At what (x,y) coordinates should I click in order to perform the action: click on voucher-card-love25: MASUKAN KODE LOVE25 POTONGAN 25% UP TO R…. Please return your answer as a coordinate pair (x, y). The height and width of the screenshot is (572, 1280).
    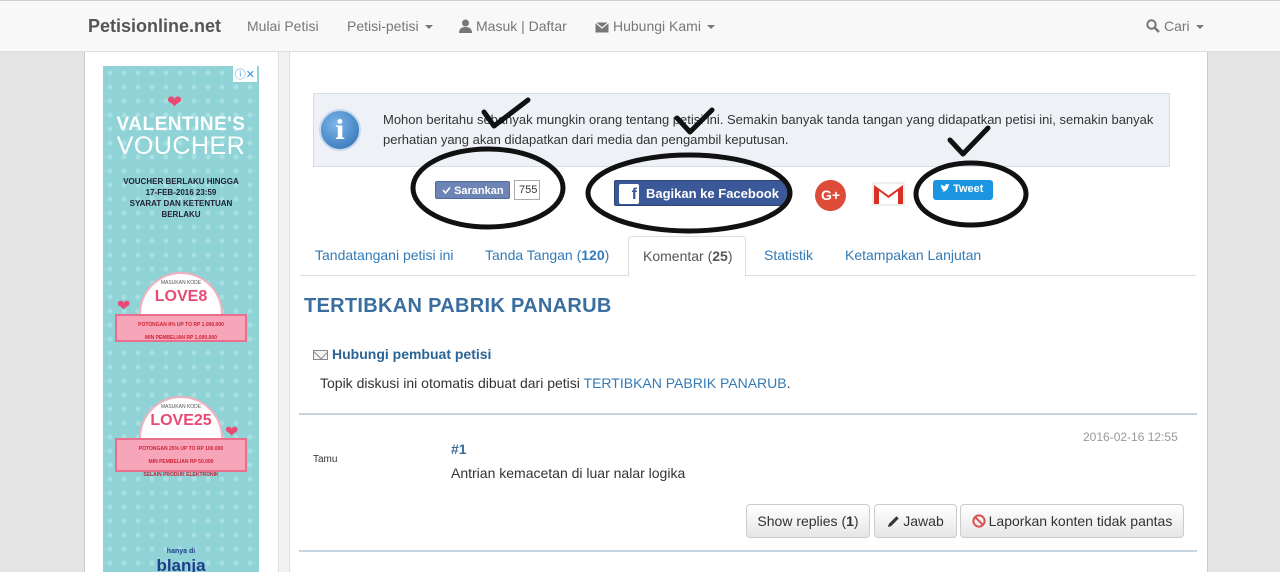
    Looking at the image, I should click on (181, 439).